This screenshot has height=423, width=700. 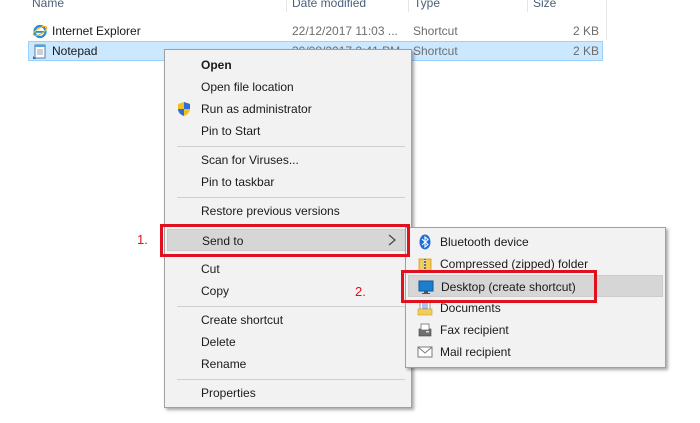 What do you see at coordinates (288, 131) in the screenshot?
I see `menu-item-pin-to-start: Pin to Start` at bounding box center [288, 131].